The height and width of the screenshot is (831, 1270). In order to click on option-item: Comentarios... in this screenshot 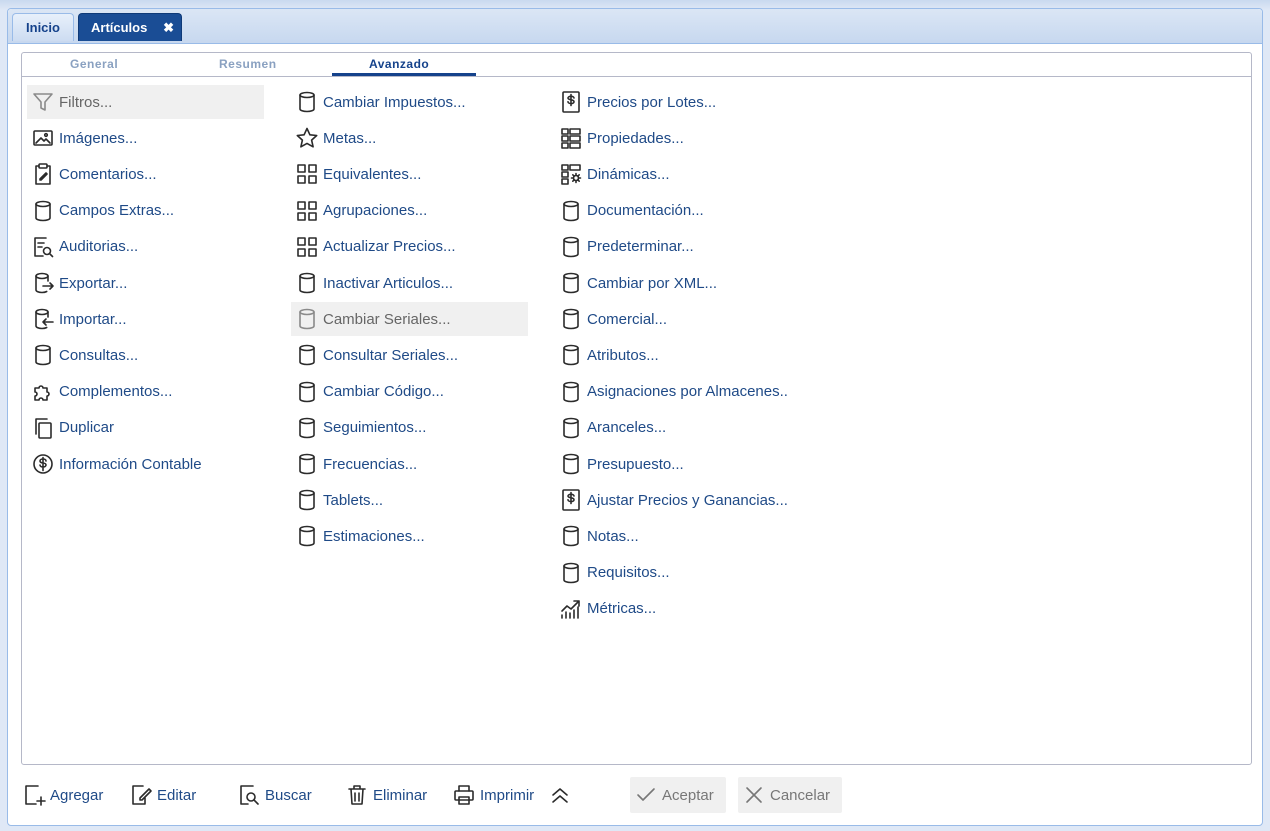, I will do `click(92, 174)`.